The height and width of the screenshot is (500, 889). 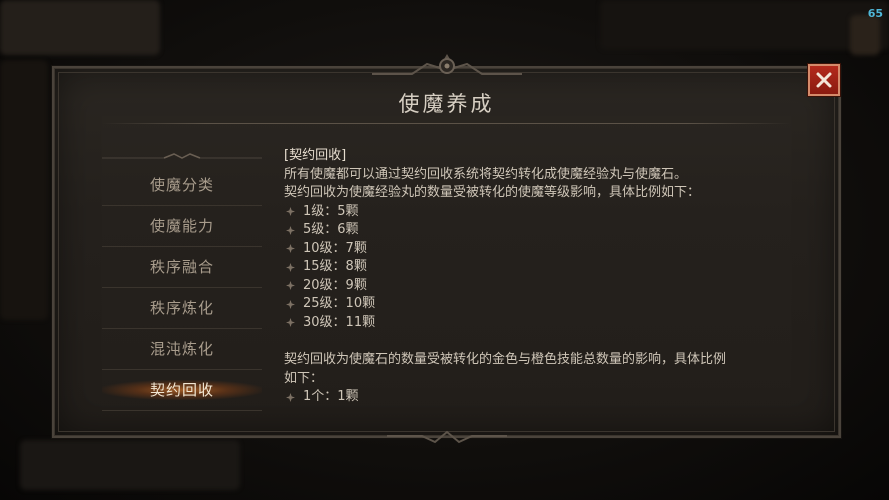 I want to click on rate-text: 20级：9颗, so click(x=335, y=285).